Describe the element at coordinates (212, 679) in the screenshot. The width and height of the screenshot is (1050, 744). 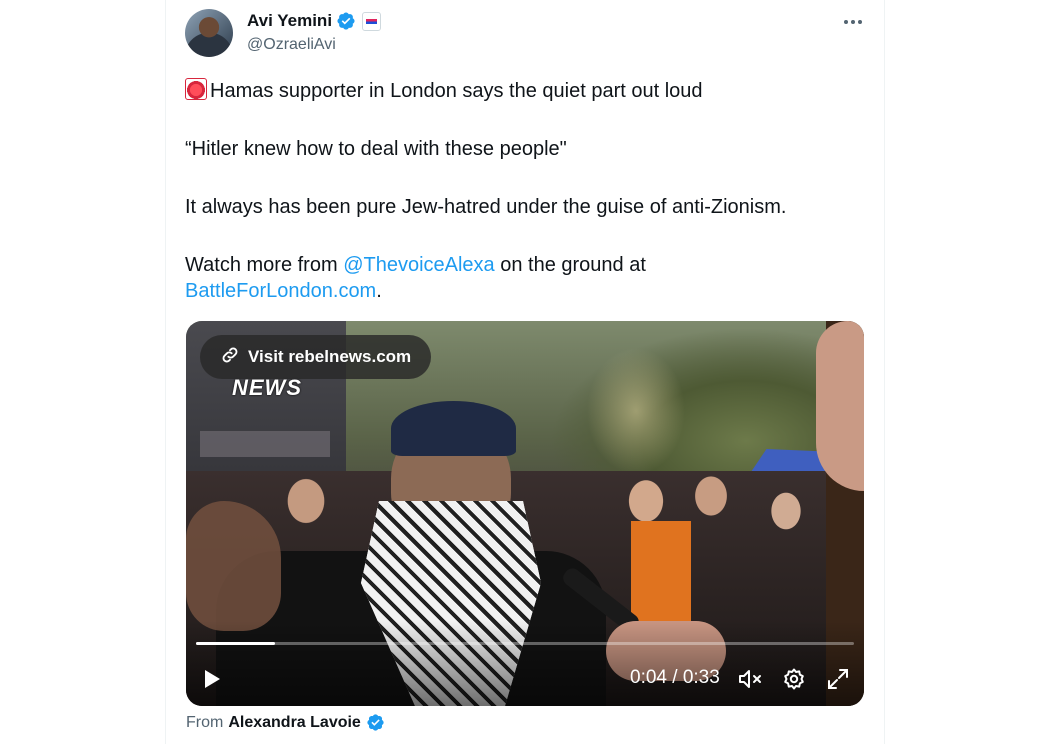
I see `play-icon` at that location.